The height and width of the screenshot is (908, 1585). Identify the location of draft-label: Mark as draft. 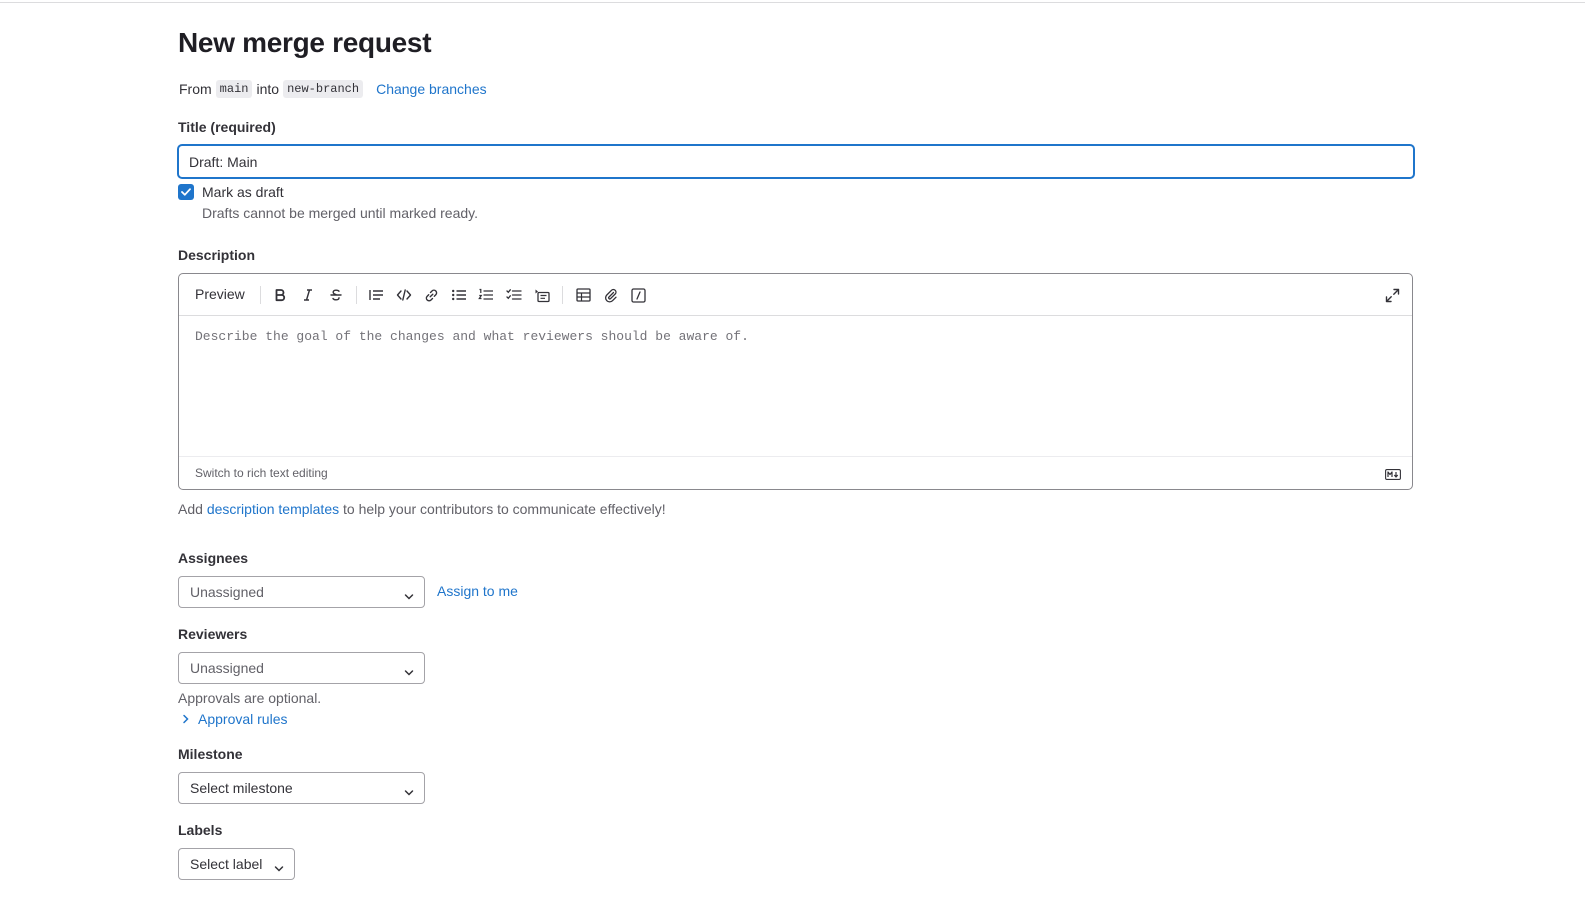
(243, 192).